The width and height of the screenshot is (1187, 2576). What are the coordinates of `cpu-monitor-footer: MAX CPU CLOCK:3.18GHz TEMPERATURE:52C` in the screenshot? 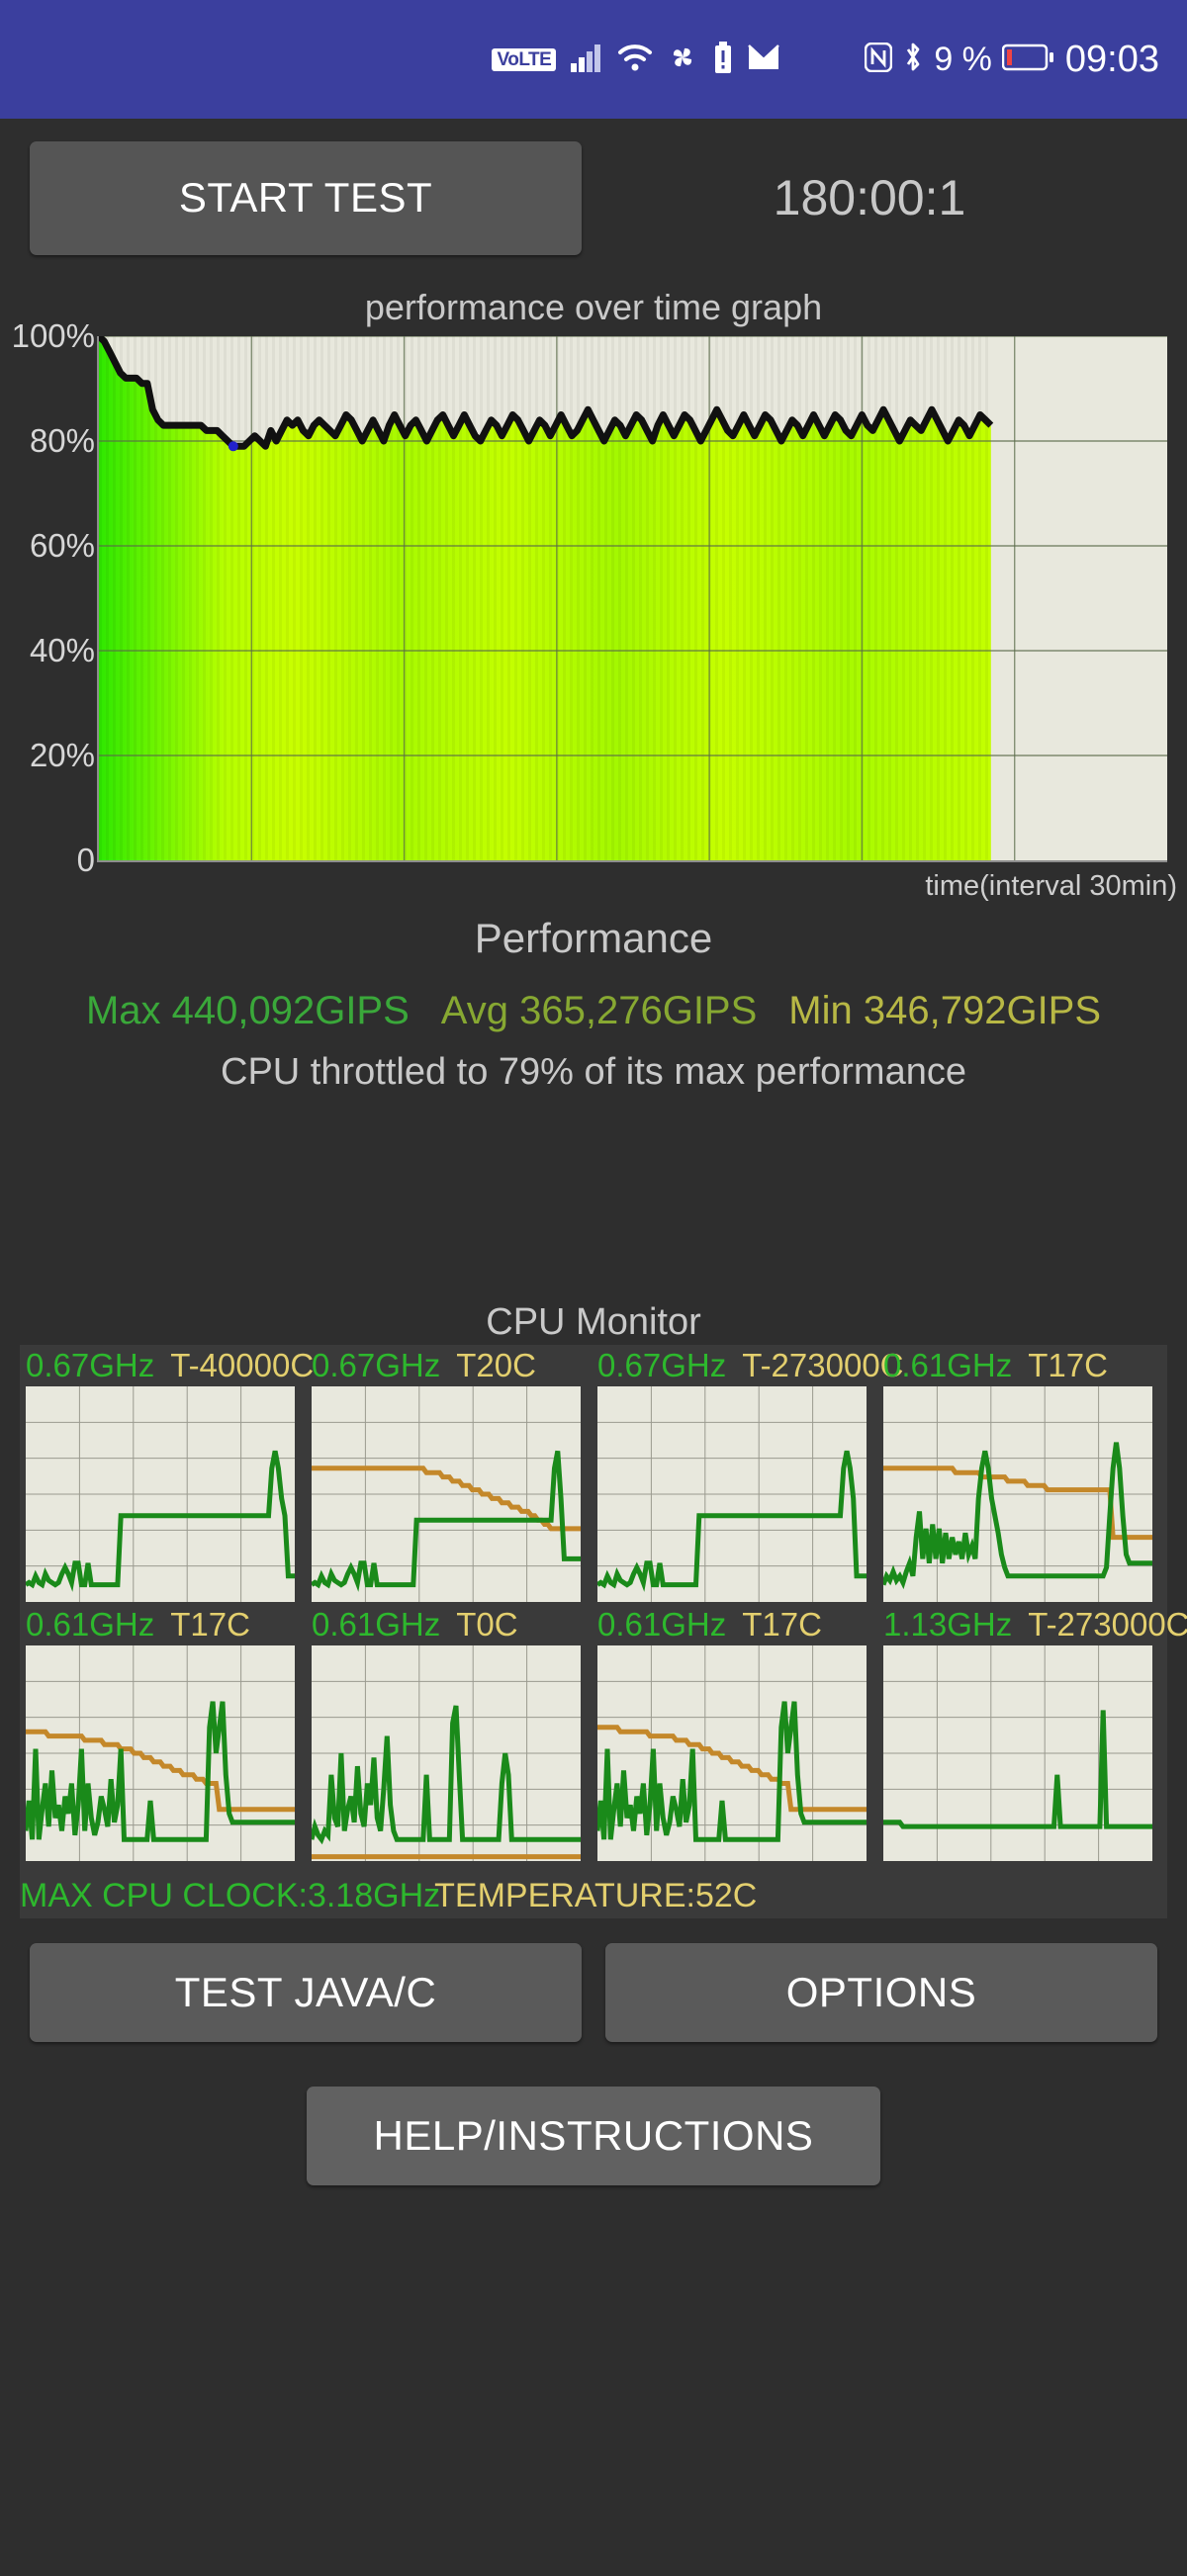 It's located at (593, 1895).